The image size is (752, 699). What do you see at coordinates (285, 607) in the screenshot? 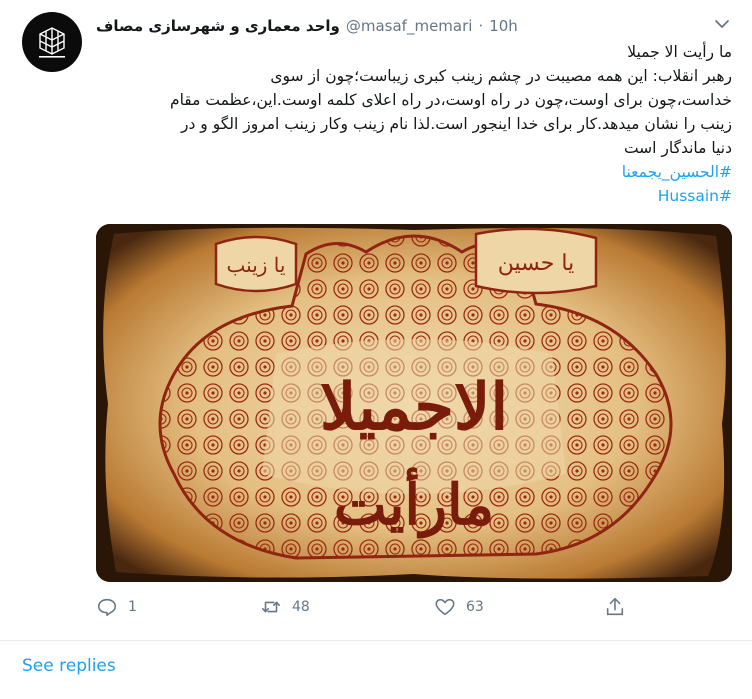
I see `retweet-button: 48` at bounding box center [285, 607].